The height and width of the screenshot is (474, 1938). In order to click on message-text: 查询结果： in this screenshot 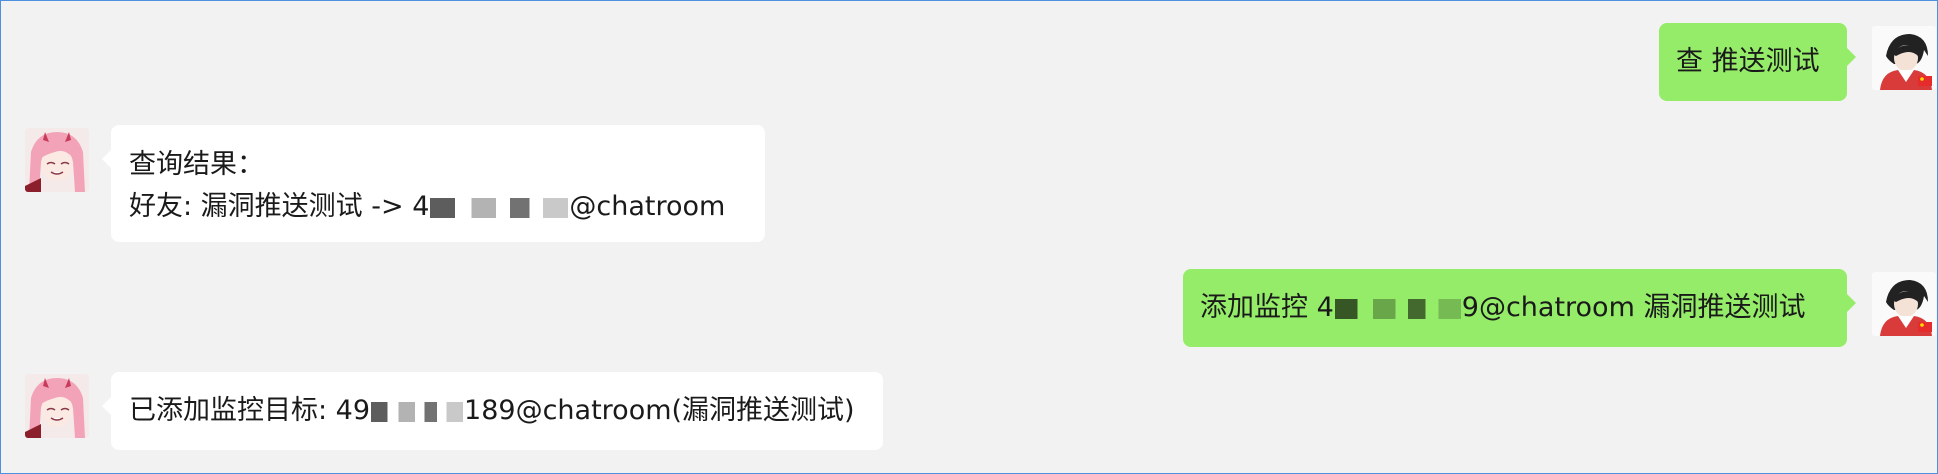, I will do `click(196, 164)`.